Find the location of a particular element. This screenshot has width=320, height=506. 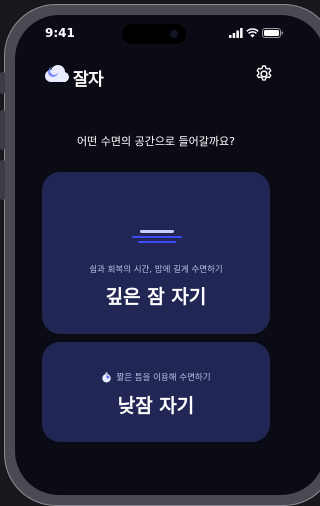

wifi-icon is located at coordinates (252, 33).